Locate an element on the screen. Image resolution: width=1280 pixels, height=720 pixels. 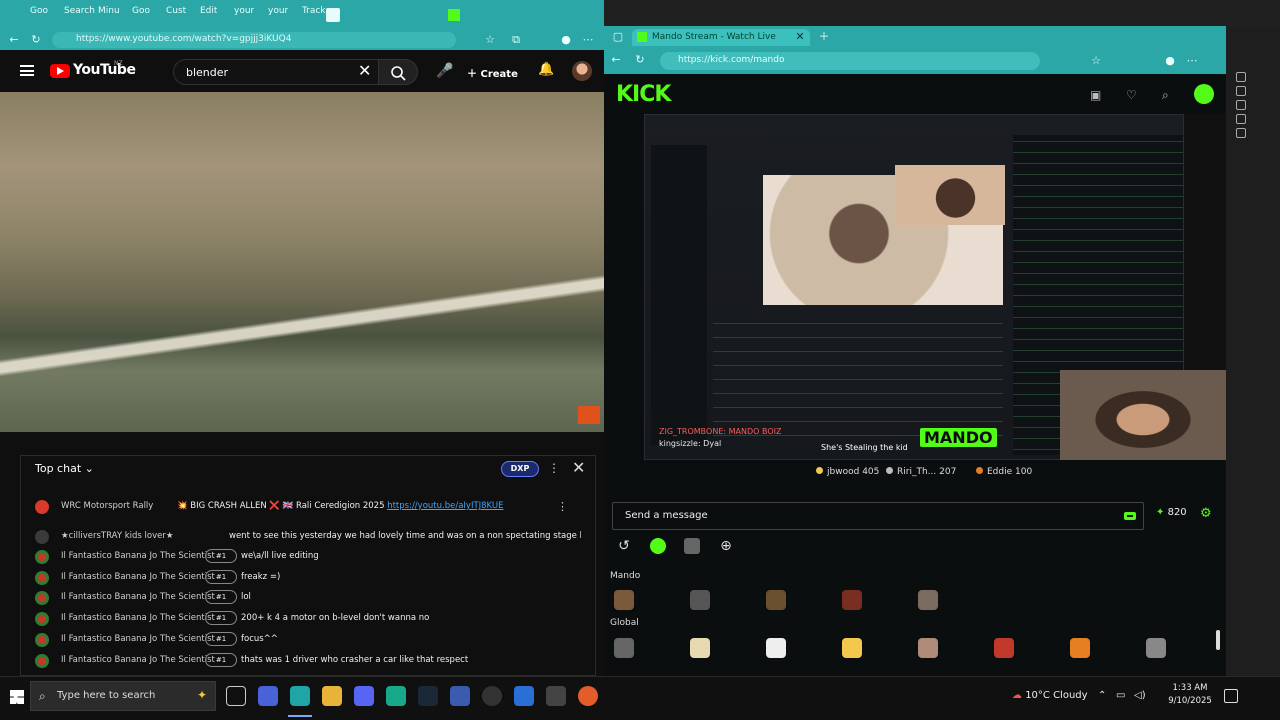
emote-picker-icon is located at coordinates (1130, 516).